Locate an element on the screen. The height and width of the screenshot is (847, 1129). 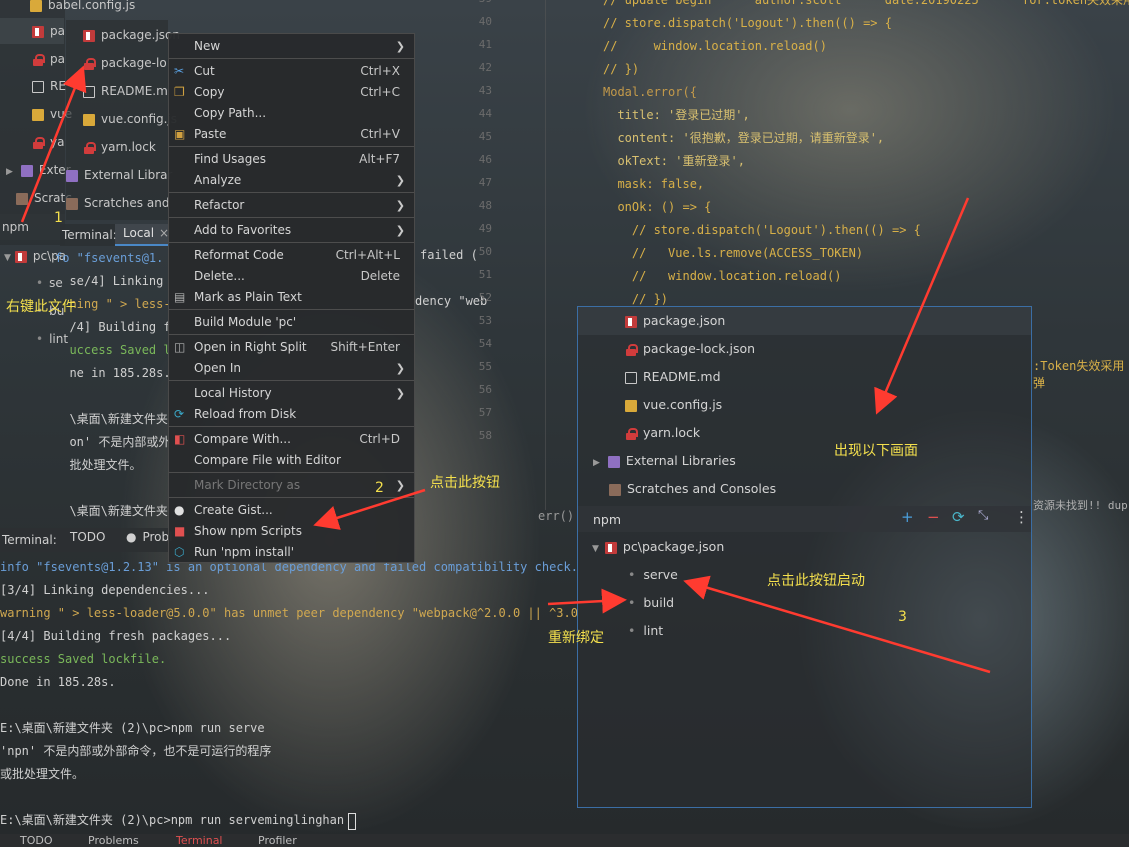
line-number: 54 is located at coordinates (485, 343).